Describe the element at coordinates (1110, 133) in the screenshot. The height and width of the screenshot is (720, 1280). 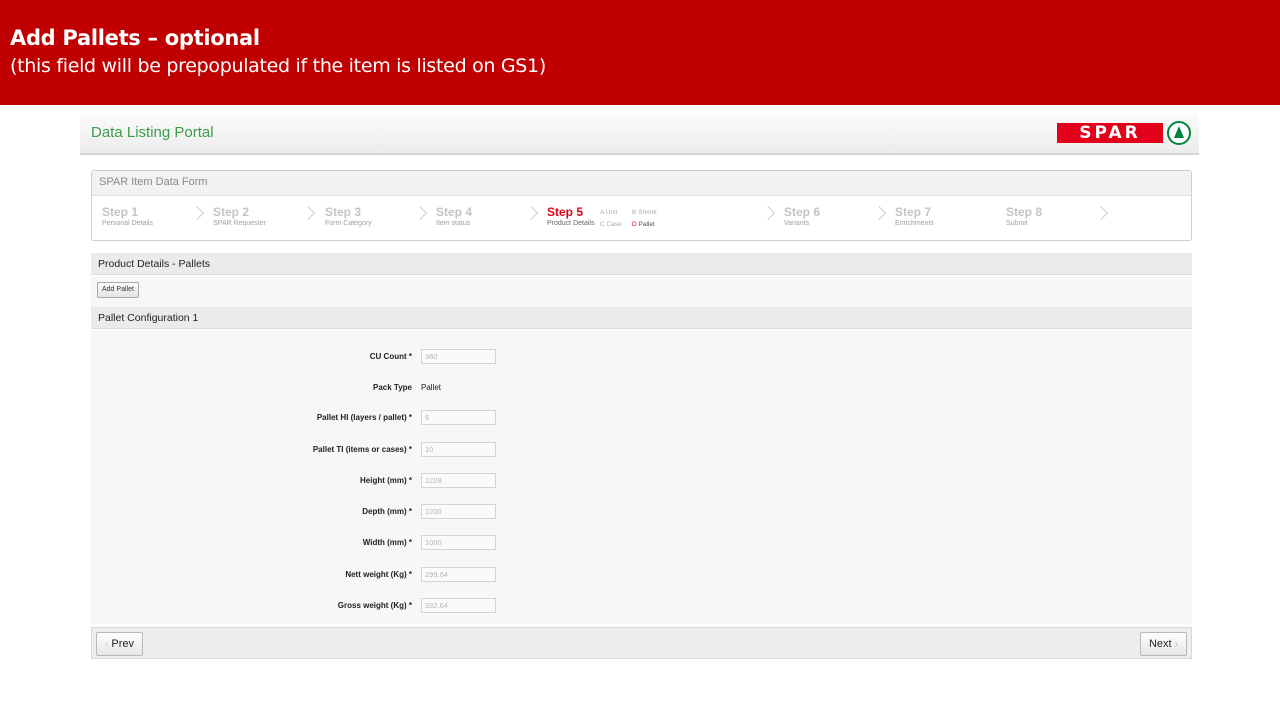
I see `spar-logo: SPAR` at that location.